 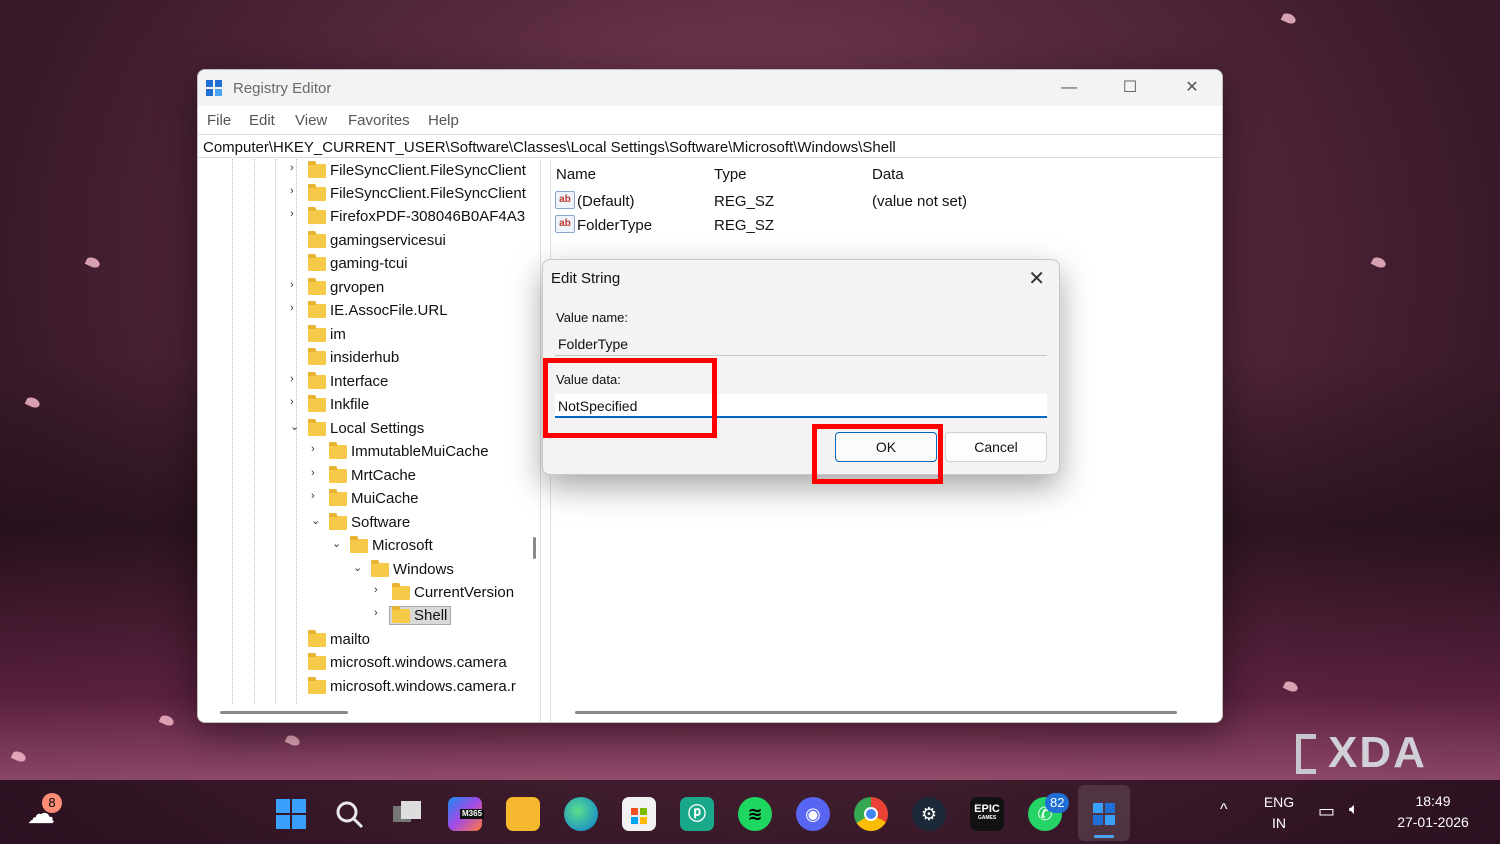 What do you see at coordinates (755, 814) in the screenshot?
I see `spotify-icon: ≋` at bounding box center [755, 814].